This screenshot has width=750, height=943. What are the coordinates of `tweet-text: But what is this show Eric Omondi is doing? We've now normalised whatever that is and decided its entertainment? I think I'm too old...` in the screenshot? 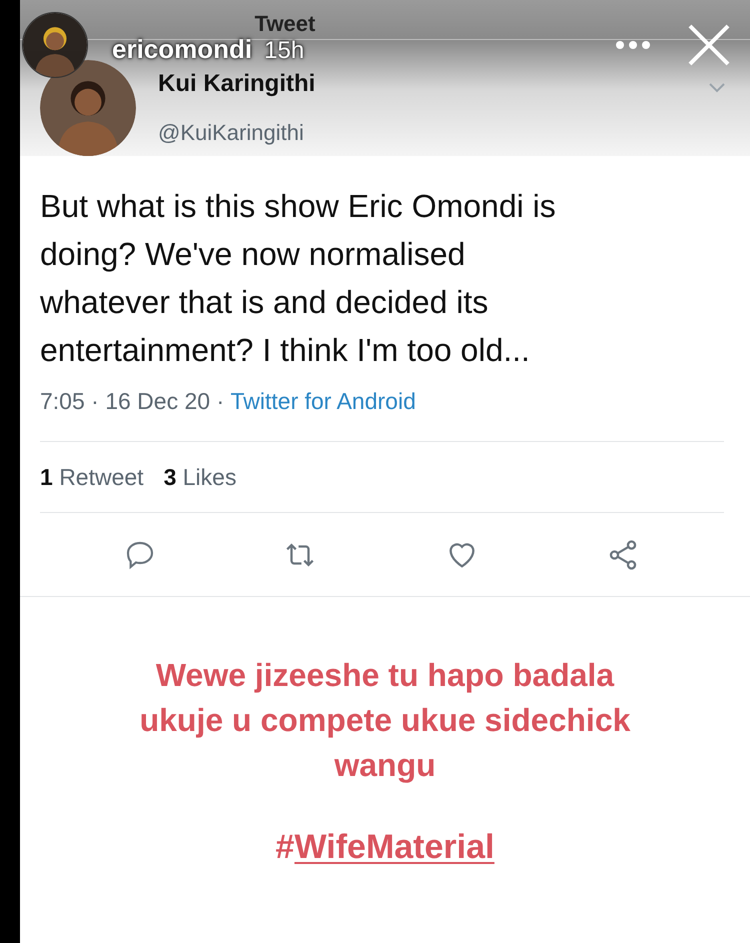 It's located at (298, 278).